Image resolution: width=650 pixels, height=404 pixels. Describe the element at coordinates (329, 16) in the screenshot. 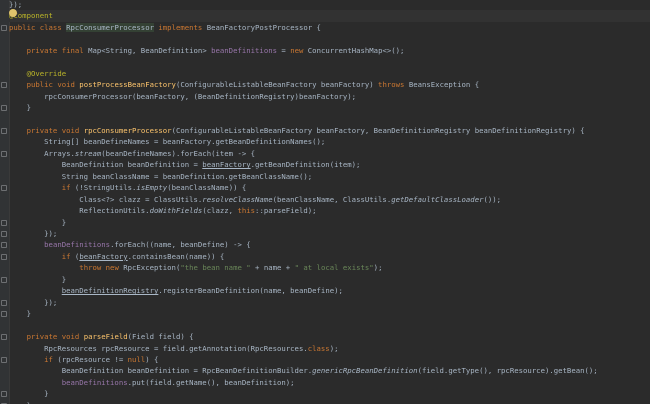

I see `code-line: @Component` at that location.